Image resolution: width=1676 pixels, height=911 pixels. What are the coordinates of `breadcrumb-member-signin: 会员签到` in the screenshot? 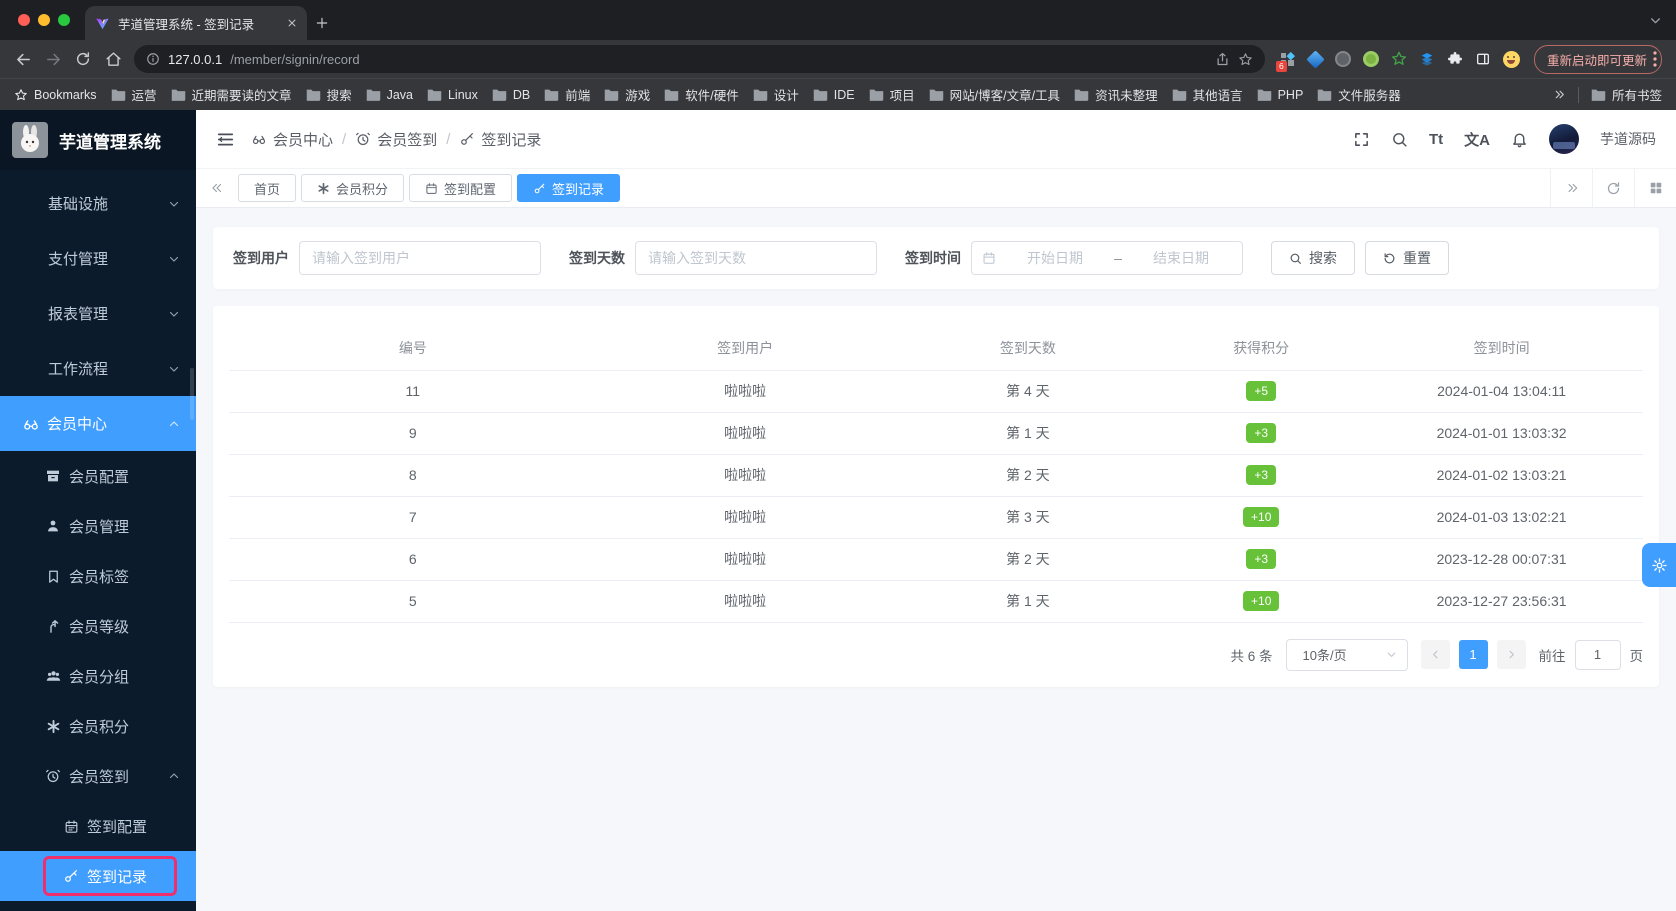 It's located at (396, 139).